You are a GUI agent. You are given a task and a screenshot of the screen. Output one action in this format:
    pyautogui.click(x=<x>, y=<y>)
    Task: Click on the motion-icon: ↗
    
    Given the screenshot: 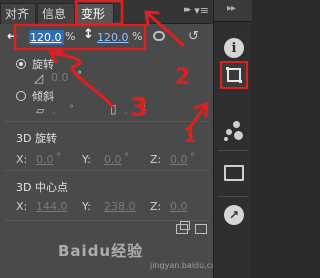 What is the action you would take?
    pyautogui.click(x=234, y=215)
    